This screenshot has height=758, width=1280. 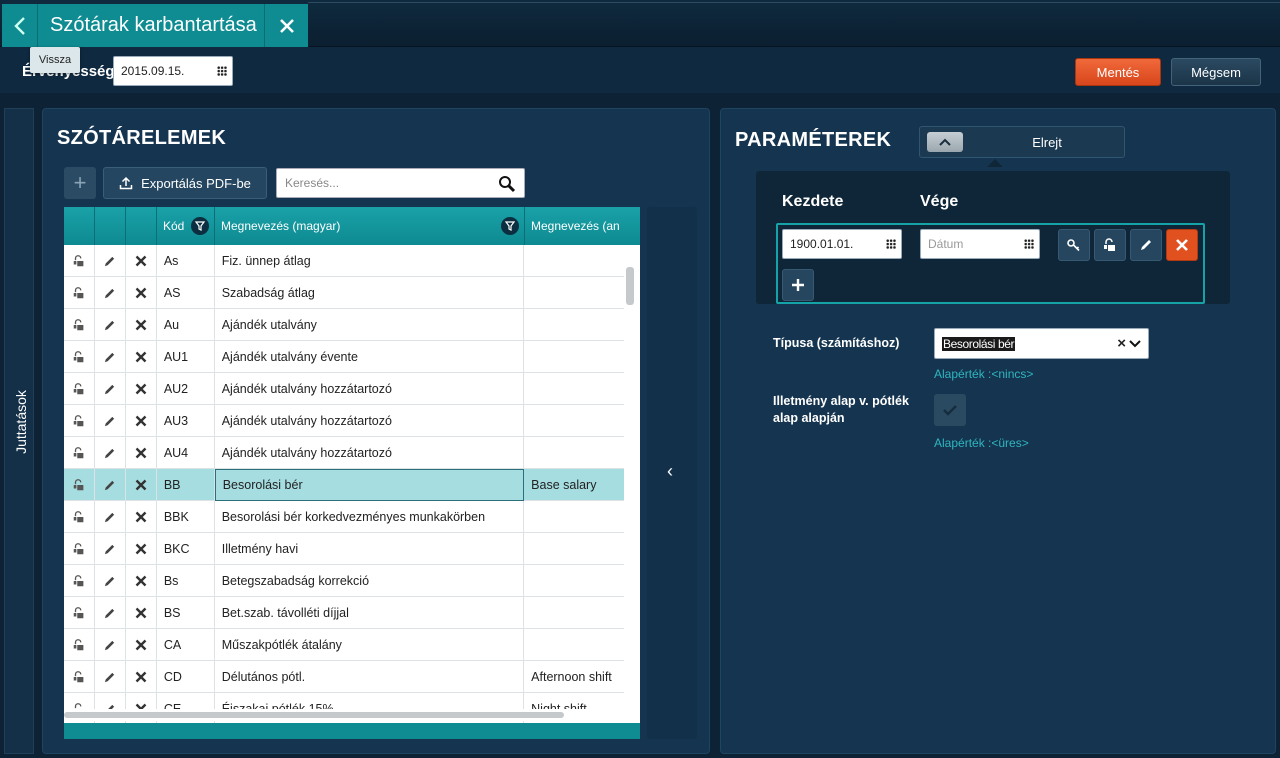 I want to click on back-button, so click(x=20, y=25).